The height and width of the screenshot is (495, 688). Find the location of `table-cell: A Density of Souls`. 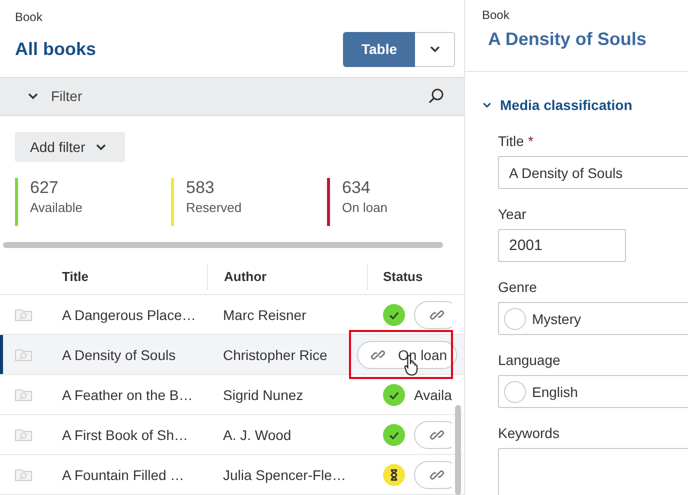

table-cell: A Density of Souls is located at coordinates (119, 354).